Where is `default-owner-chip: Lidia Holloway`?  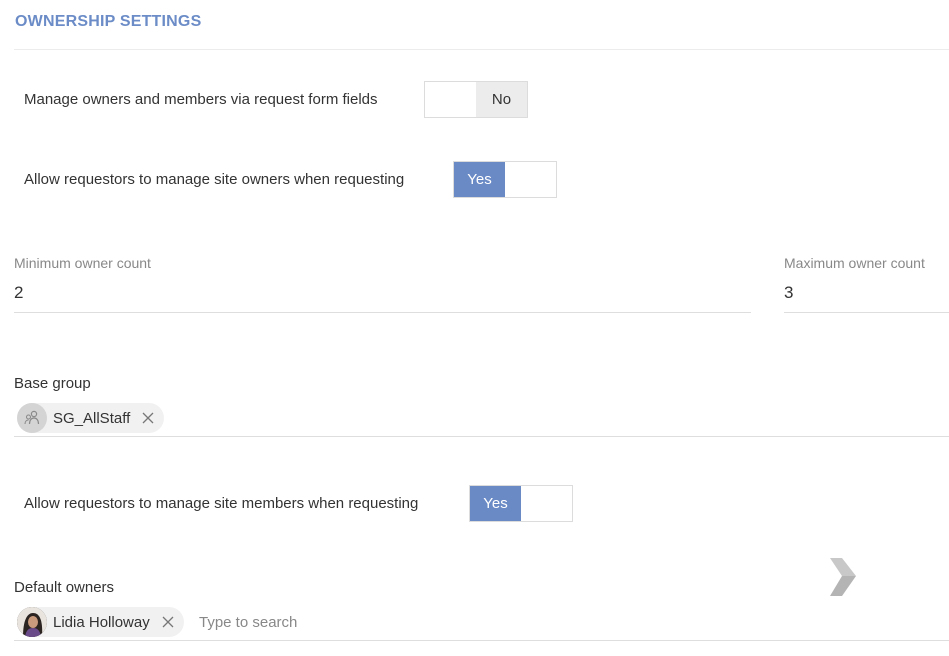 default-owner-chip: Lidia Holloway is located at coordinates (100, 622).